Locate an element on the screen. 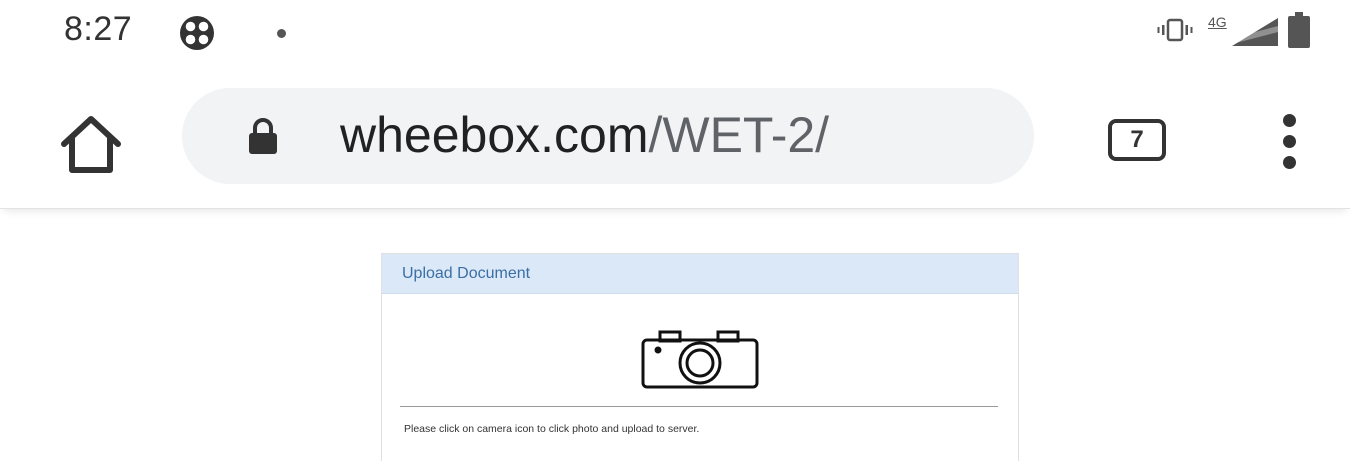  notification-dot-icon is located at coordinates (281, 33).